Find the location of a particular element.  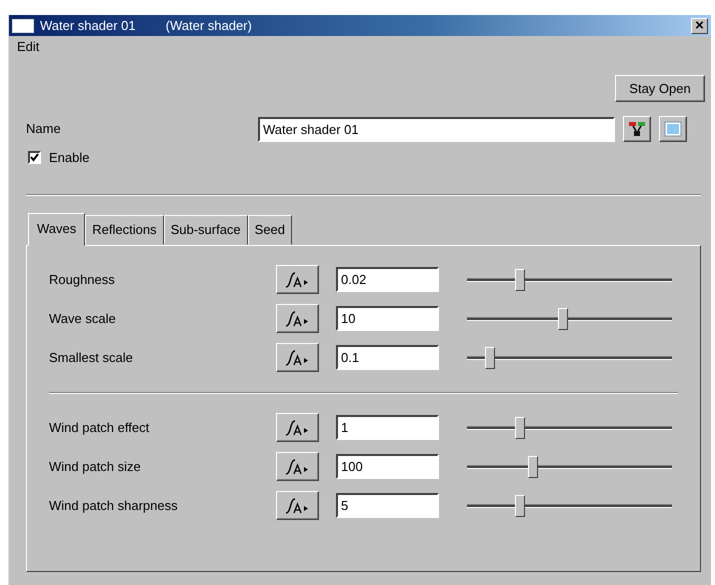

parameter-label: Roughness is located at coordinates (82, 279).